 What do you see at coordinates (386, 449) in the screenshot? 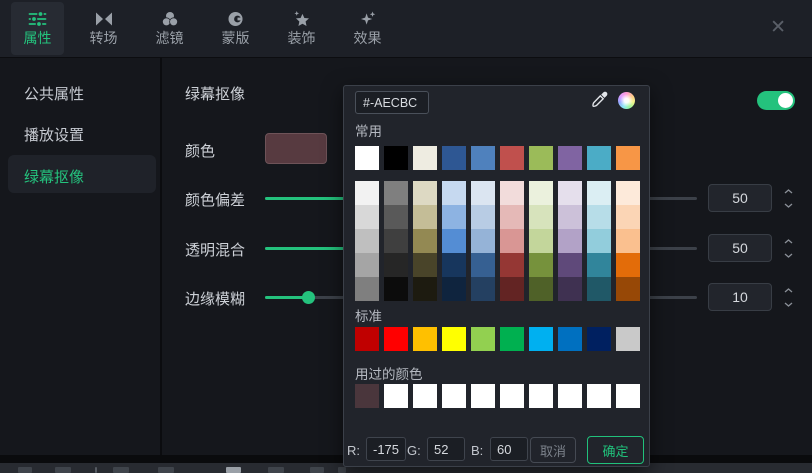
I see `r-input` at bounding box center [386, 449].